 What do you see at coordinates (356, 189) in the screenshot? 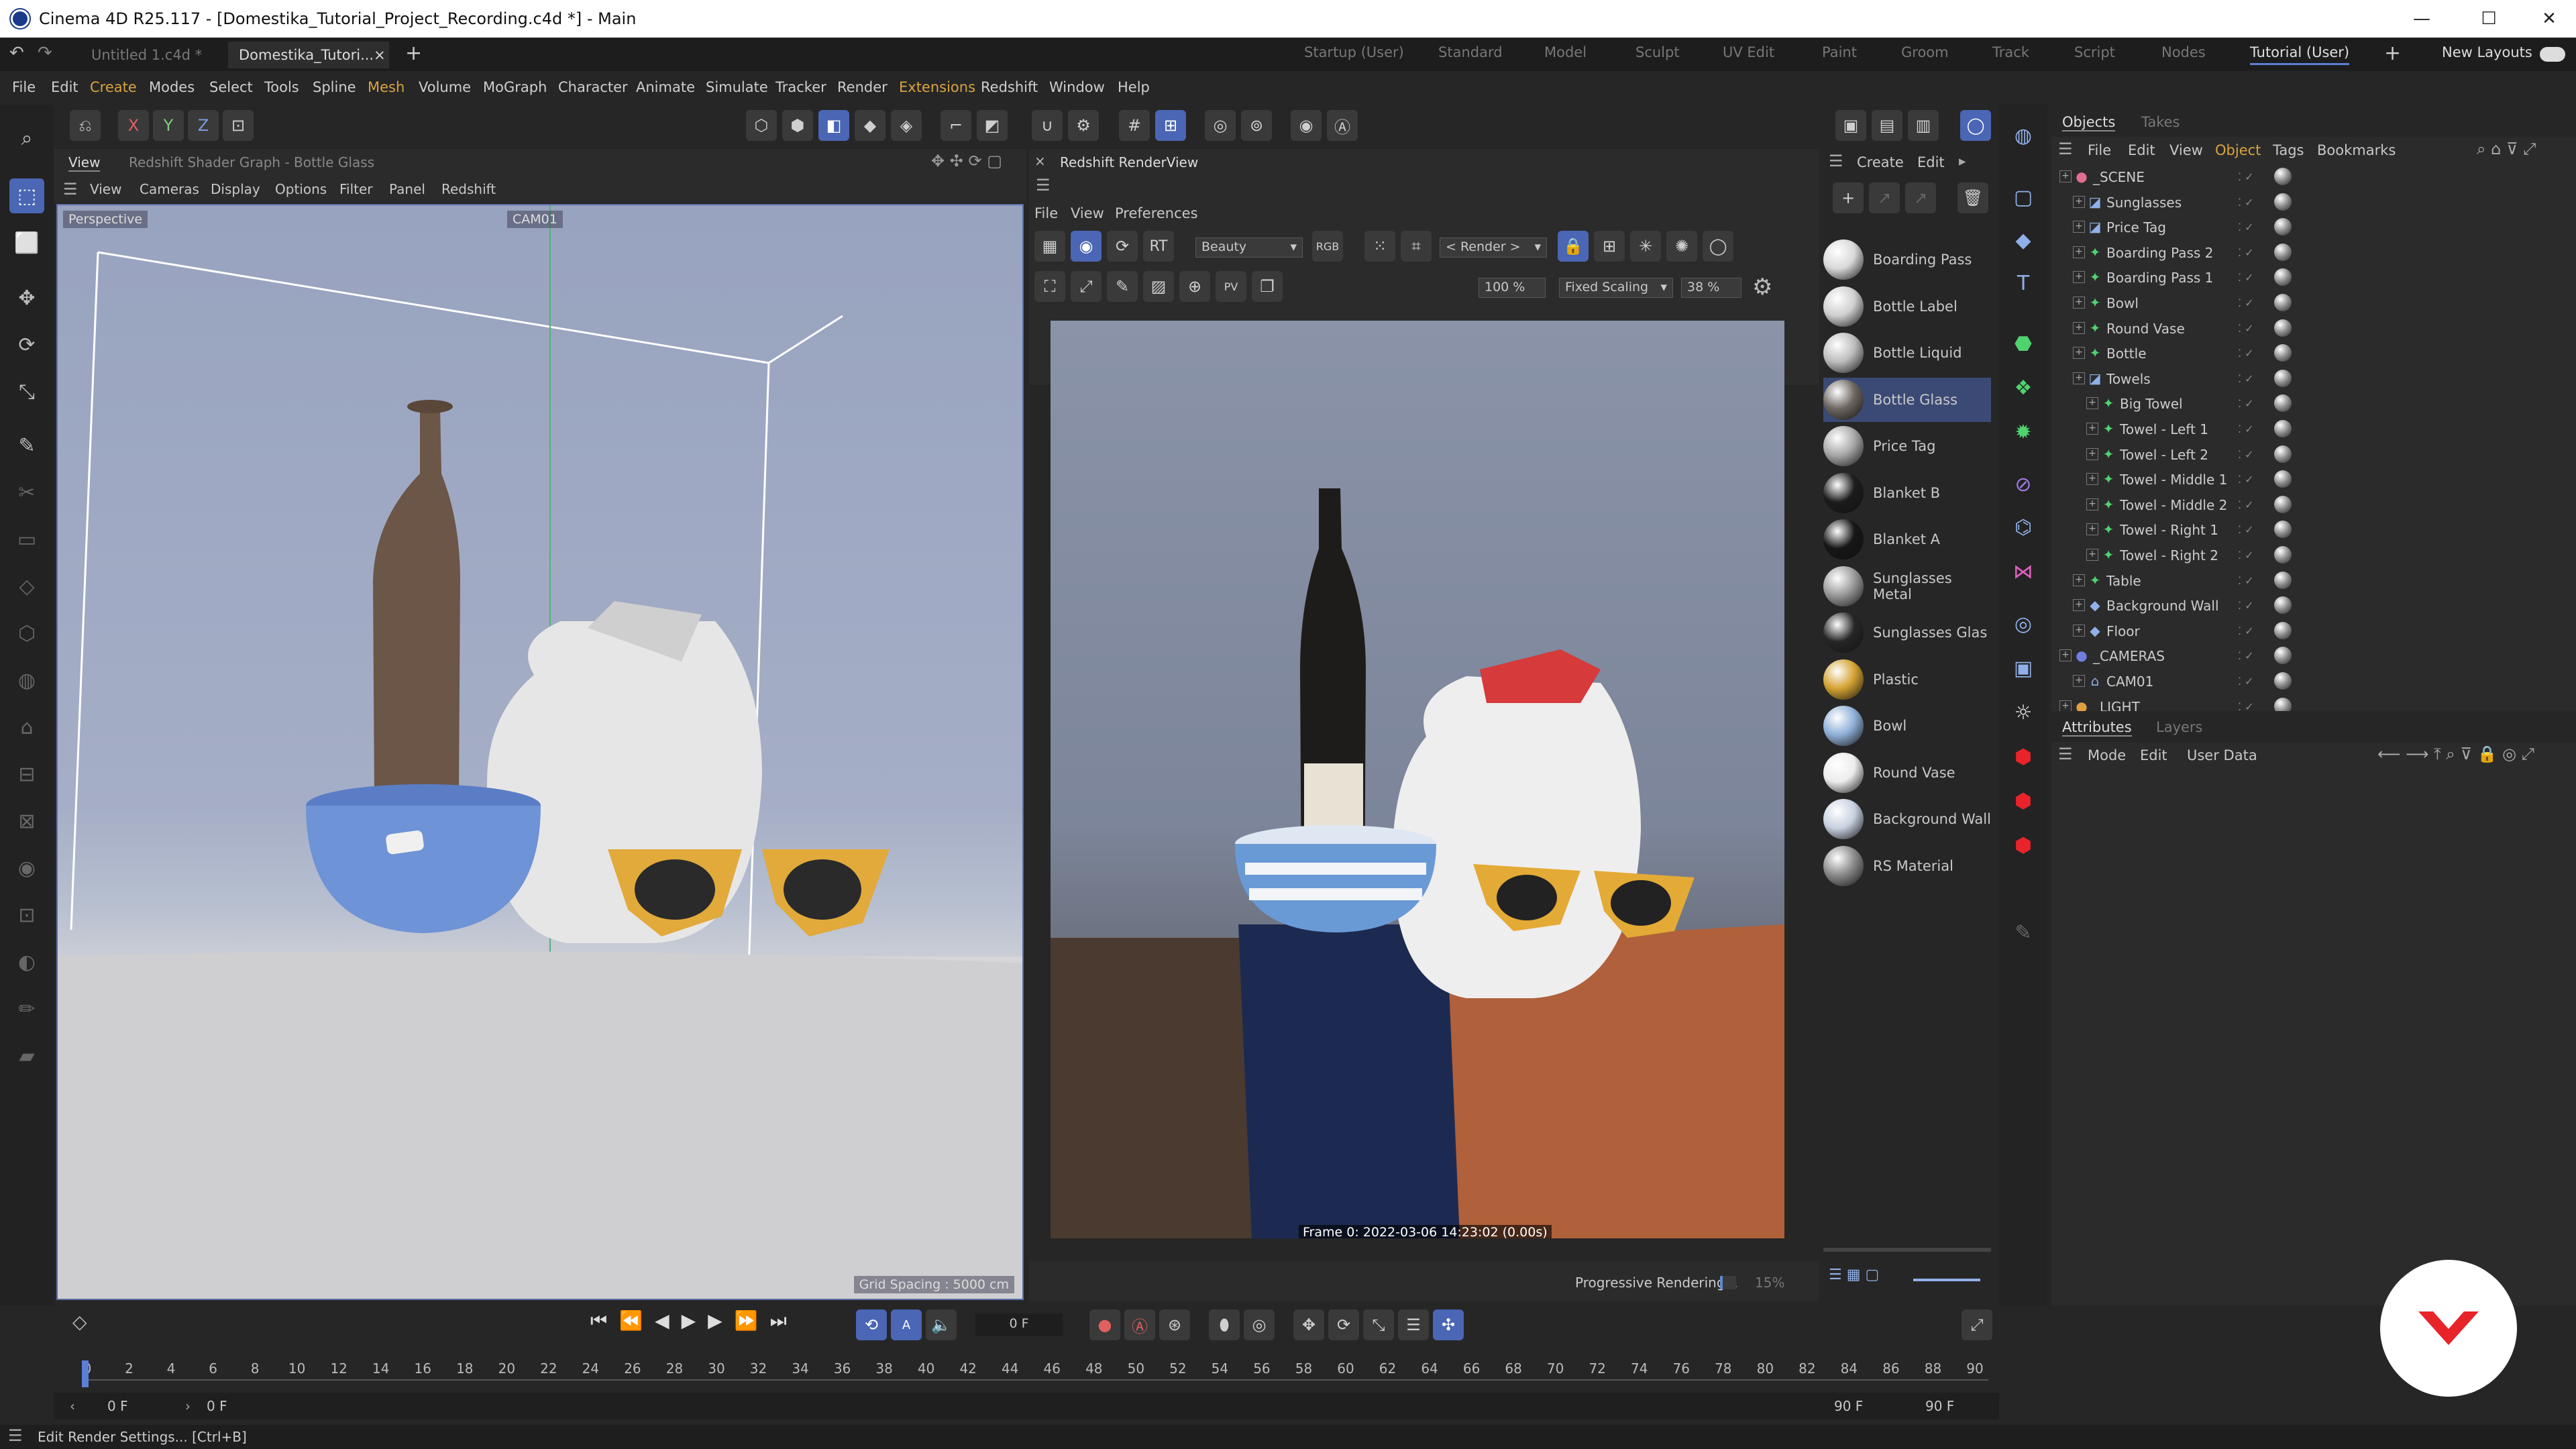
I see `vp-menu-filter: Filter` at bounding box center [356, 189].